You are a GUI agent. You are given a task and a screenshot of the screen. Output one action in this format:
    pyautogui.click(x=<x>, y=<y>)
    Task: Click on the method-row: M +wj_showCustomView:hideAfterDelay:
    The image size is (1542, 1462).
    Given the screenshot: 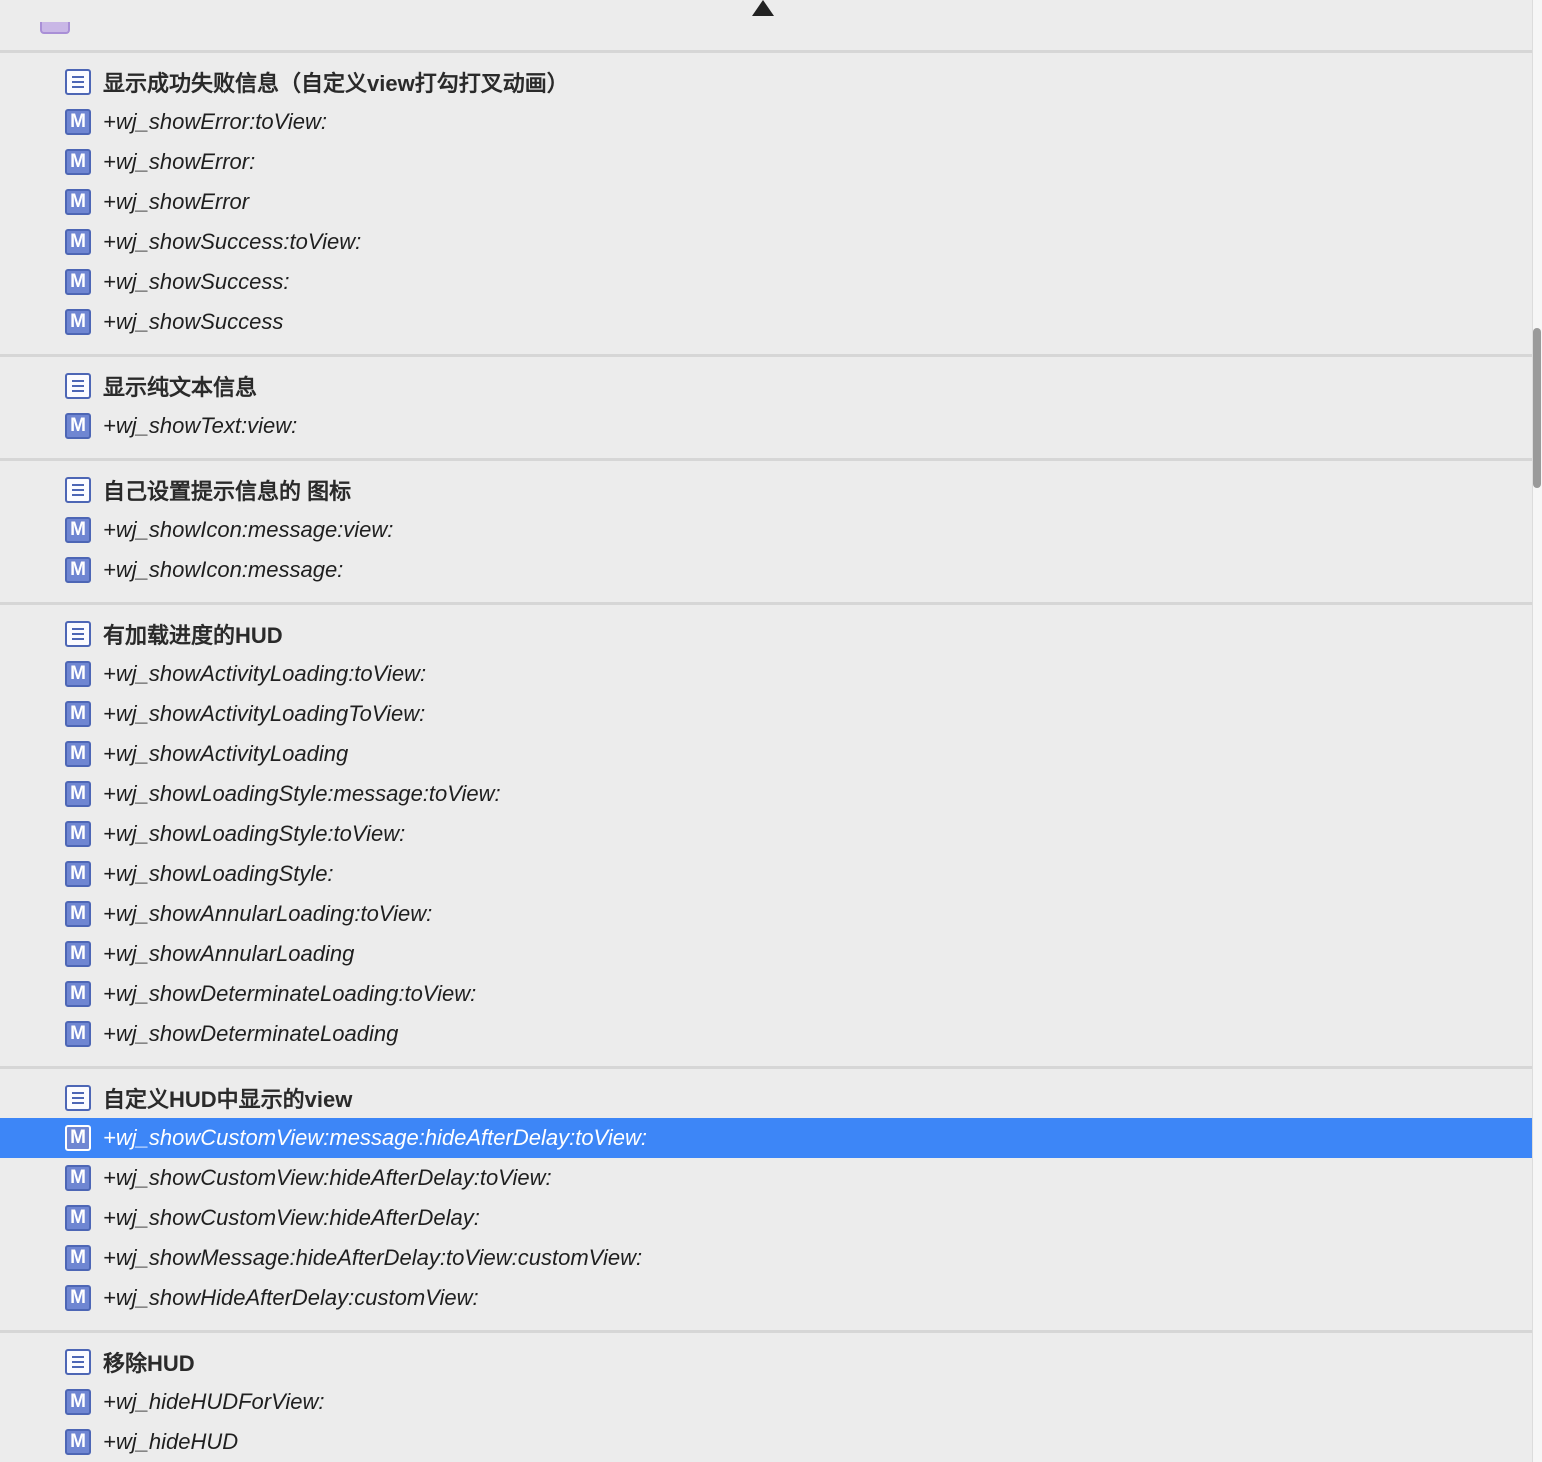 What is the action you would take?
    pyautogui.click(x=766, y=1218)
    